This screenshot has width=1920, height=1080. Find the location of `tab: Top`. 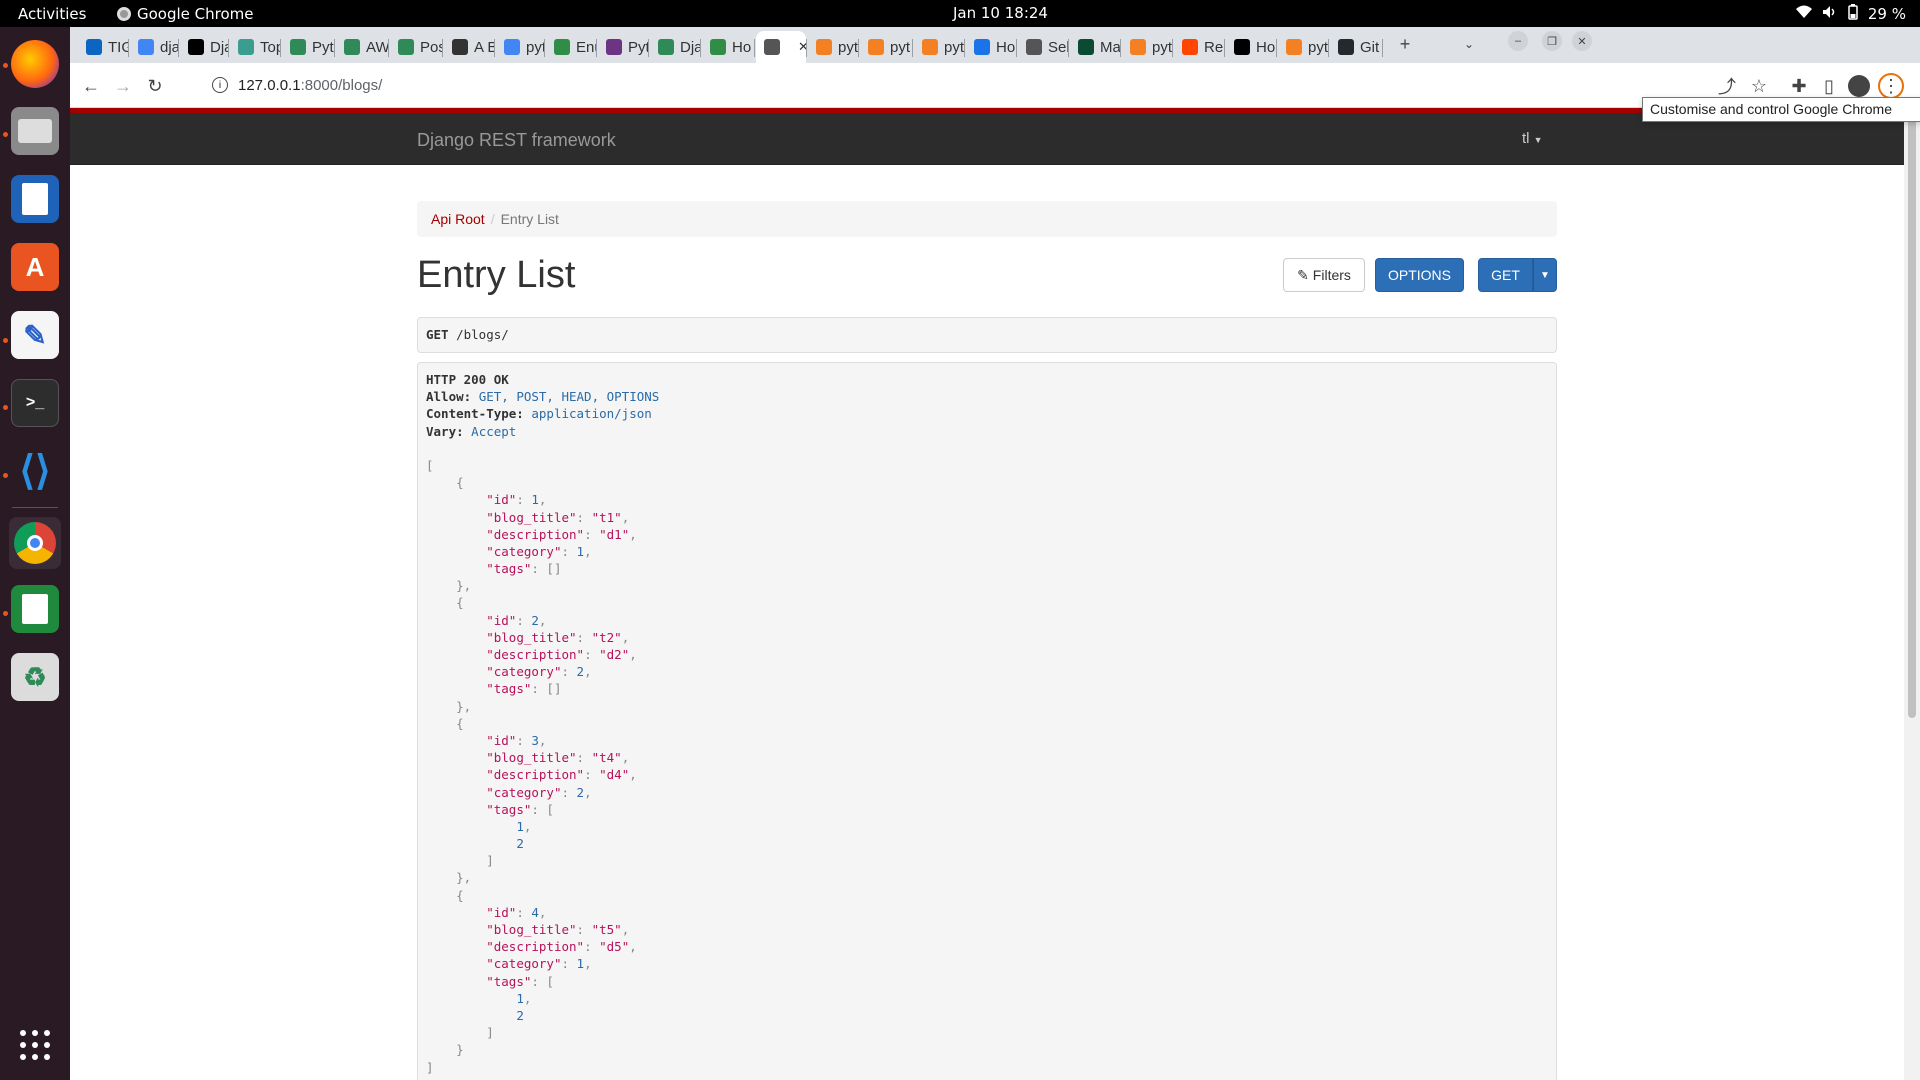

tab: Top is located at coordinates (255, 47).